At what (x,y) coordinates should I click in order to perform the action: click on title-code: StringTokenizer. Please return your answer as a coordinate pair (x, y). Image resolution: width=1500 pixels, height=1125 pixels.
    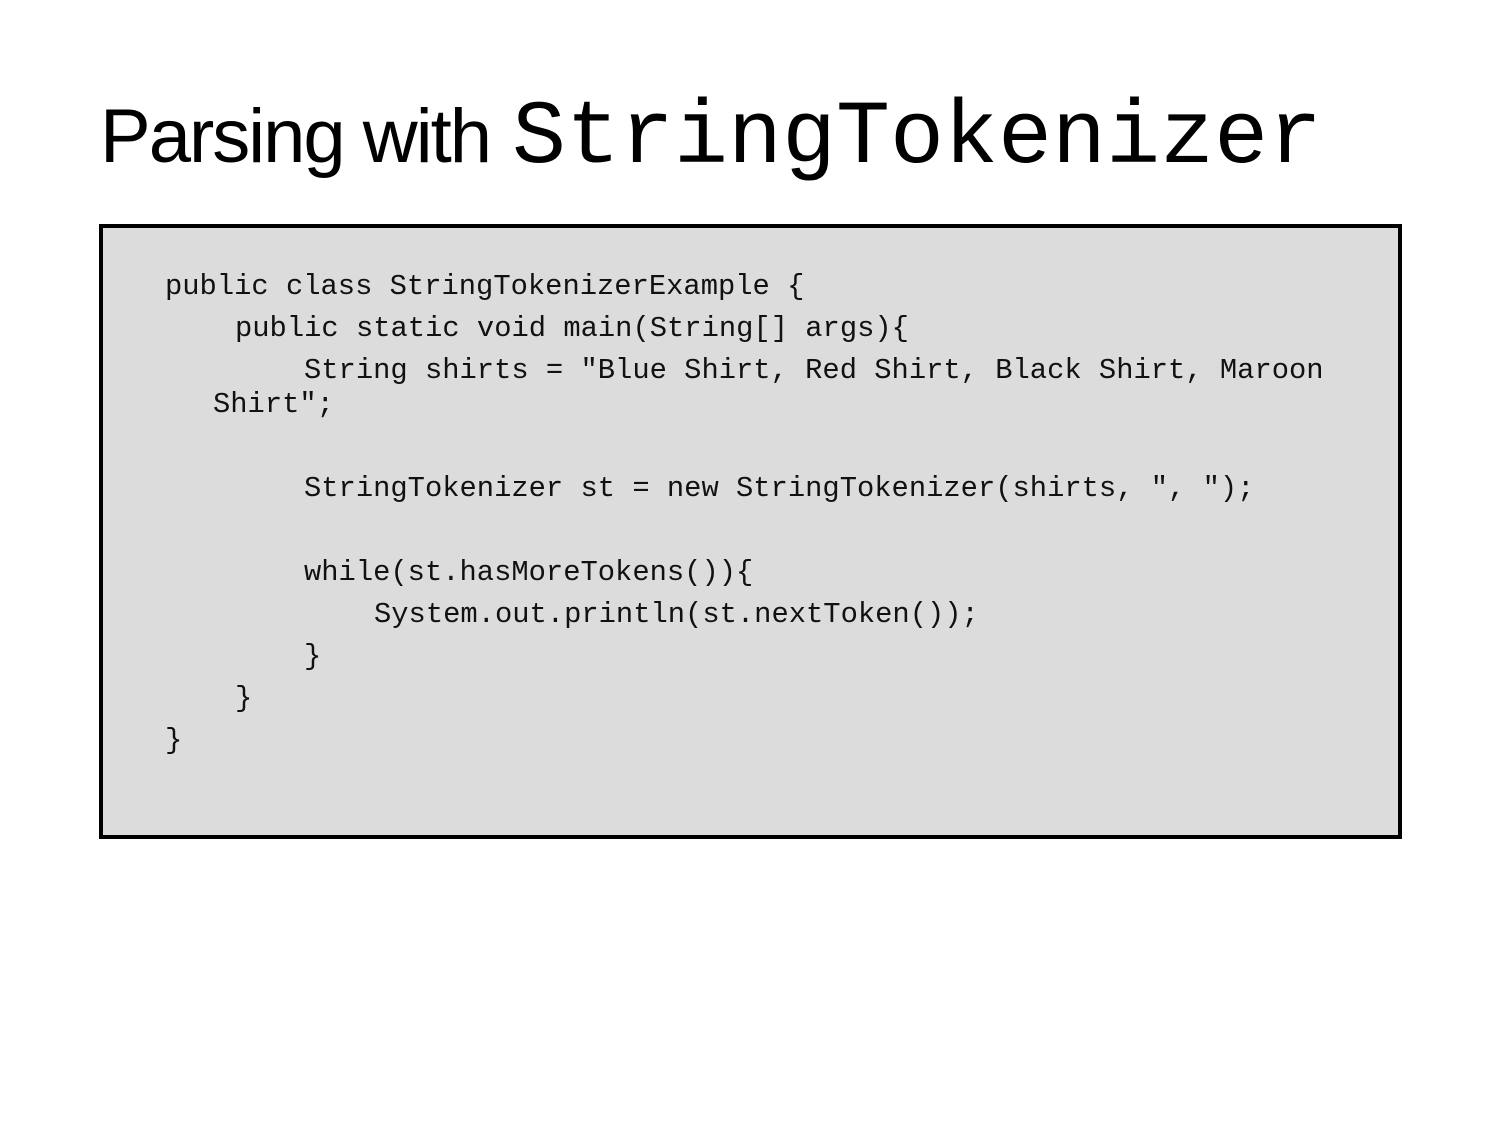
    Looking at the image, I should click on (917, 139).